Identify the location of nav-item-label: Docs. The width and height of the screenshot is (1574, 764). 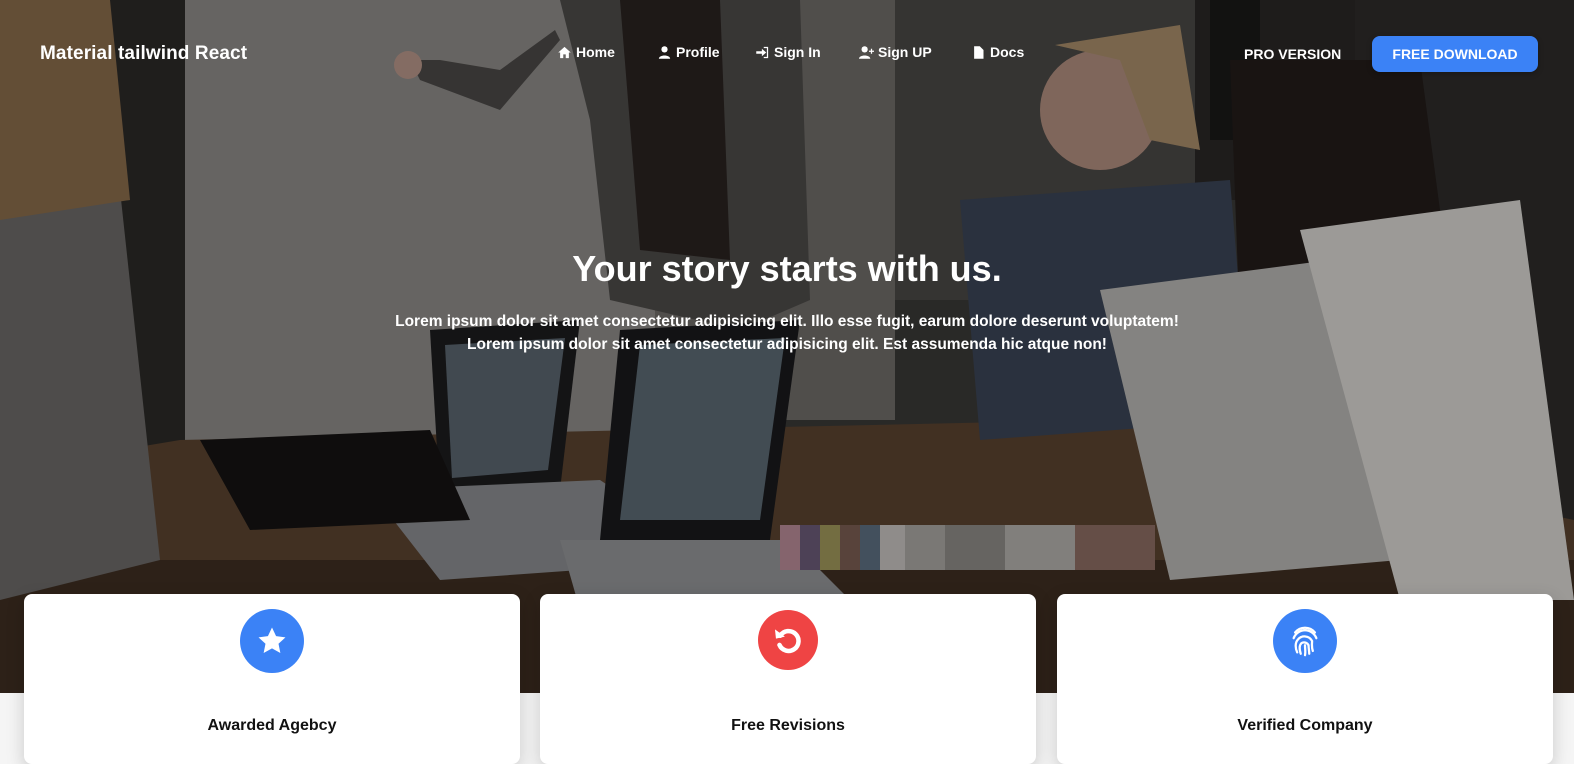
(1007, 52).